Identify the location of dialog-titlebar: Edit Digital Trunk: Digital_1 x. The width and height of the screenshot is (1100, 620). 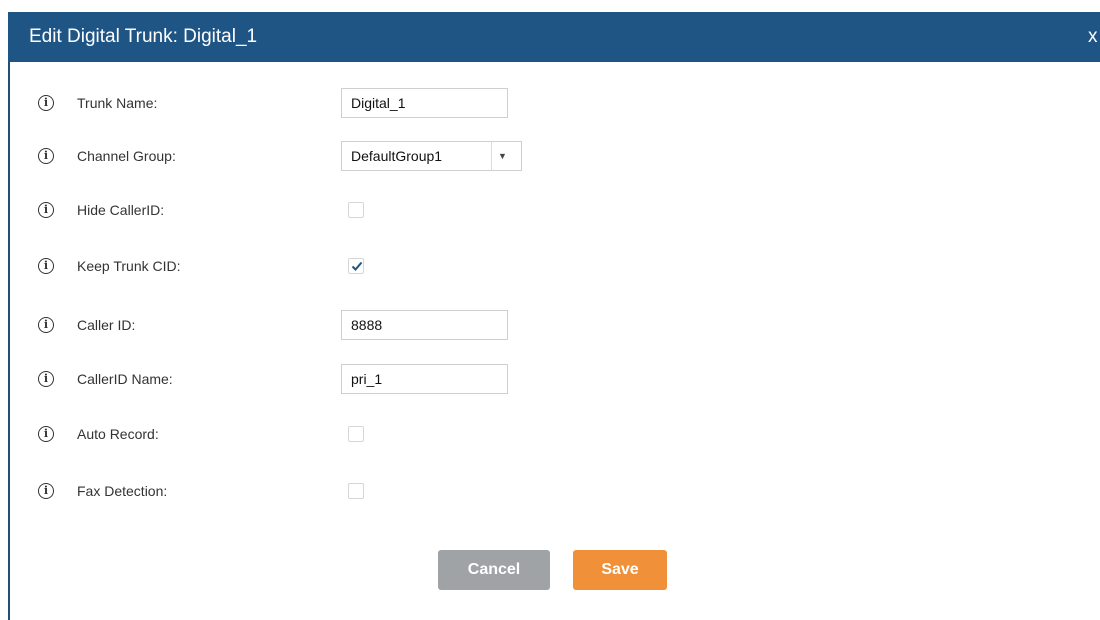
(554, 37).